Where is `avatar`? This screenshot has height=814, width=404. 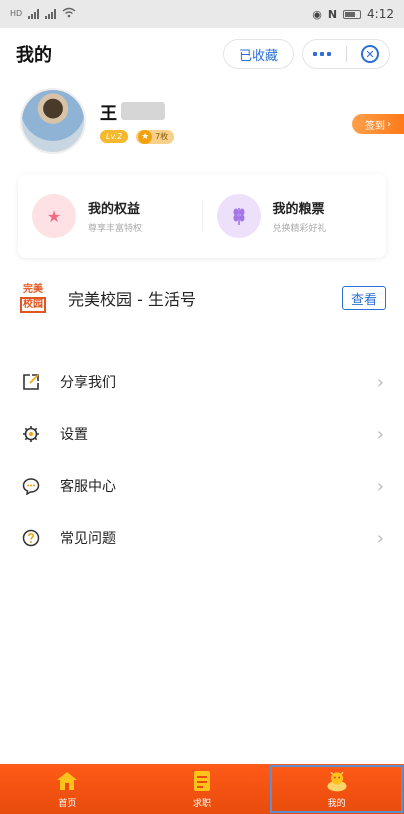 avatar is located at coordinates (53, 121).